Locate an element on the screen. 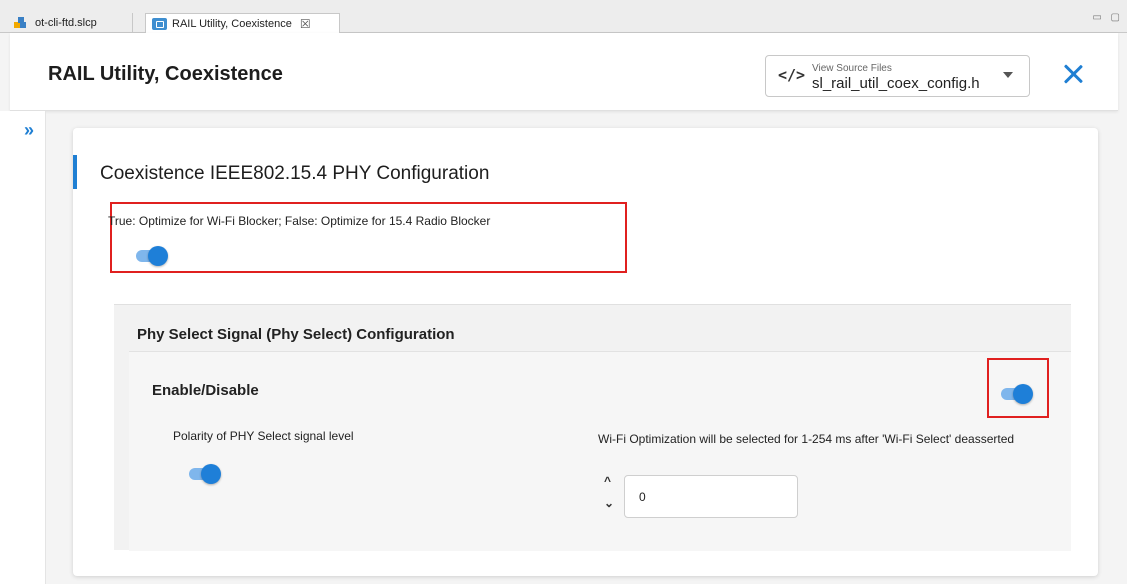 The height and width of the screenshot is (584, 1127). expand-sidebar-icon: » is located at coordinates (29, 130).